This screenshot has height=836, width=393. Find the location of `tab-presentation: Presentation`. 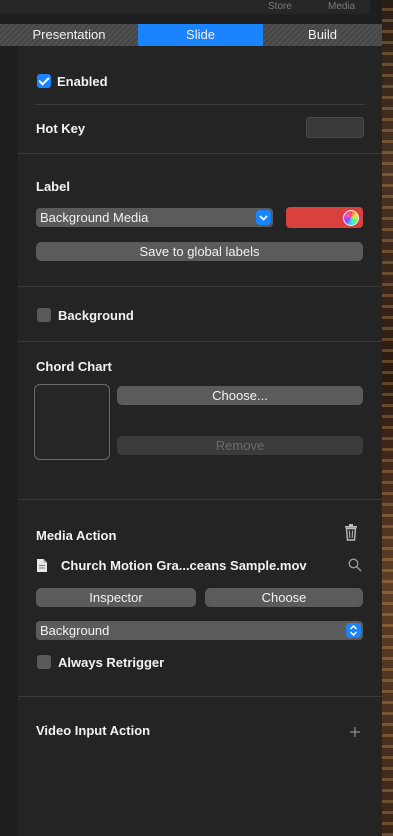

tab-presentation: Presentation is located at coordinates (69, 35).